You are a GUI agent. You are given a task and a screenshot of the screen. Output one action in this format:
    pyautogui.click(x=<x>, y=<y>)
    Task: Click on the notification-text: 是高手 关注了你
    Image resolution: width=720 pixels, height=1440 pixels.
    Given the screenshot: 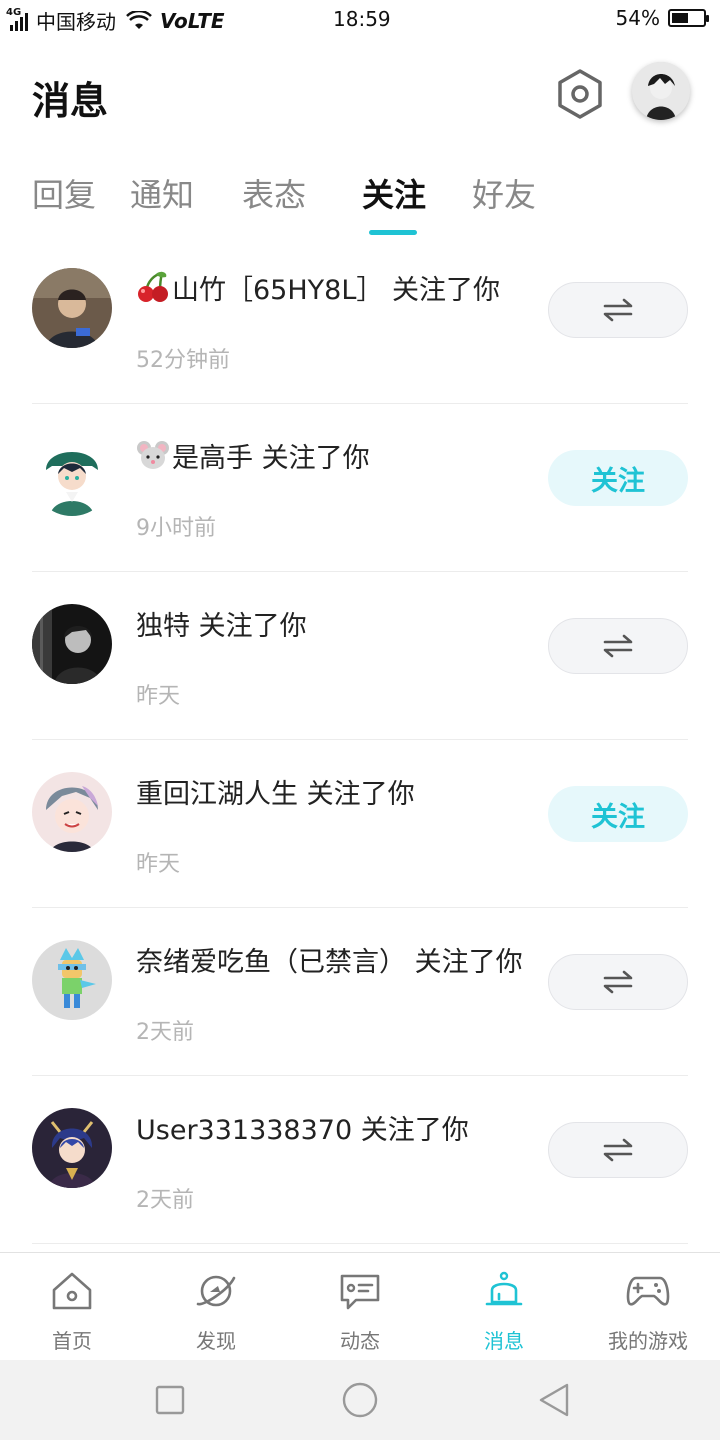 What is the action you would take?
    pyautogui.click(x=271, y=458)
    